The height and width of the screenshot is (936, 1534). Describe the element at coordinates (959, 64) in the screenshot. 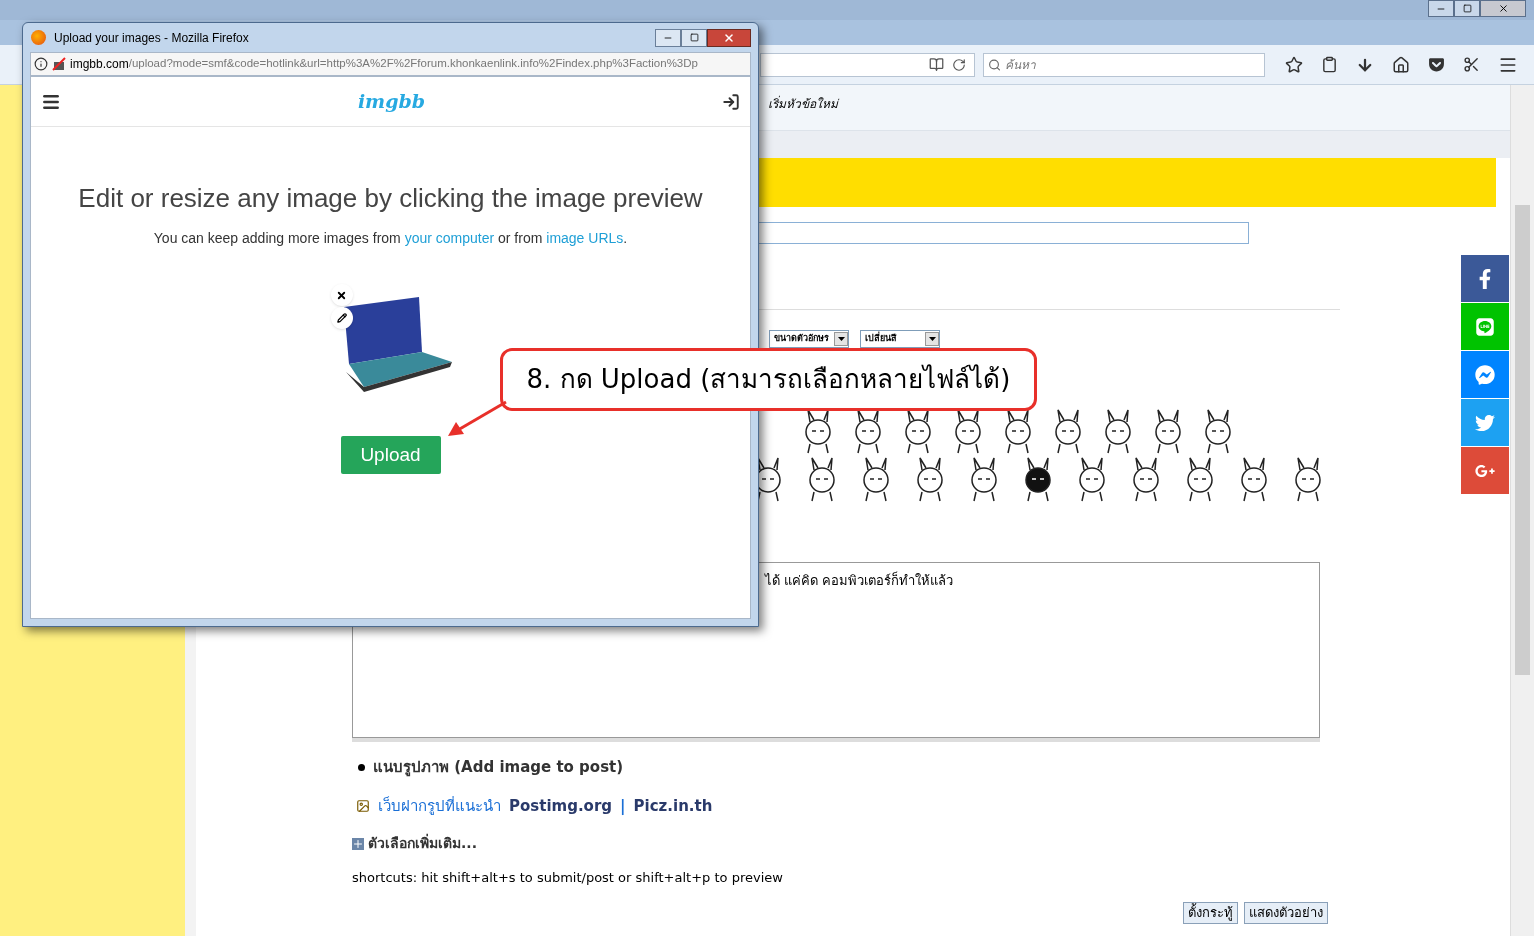

I see `reload-icon` at that location.